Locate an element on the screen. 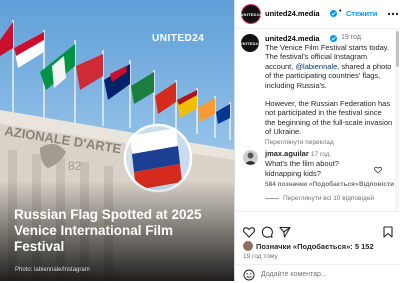 This screenshot has height=283, width=400. comment-likes-count: 584 позначки «Подобається» is located at coordinates (312, 184).